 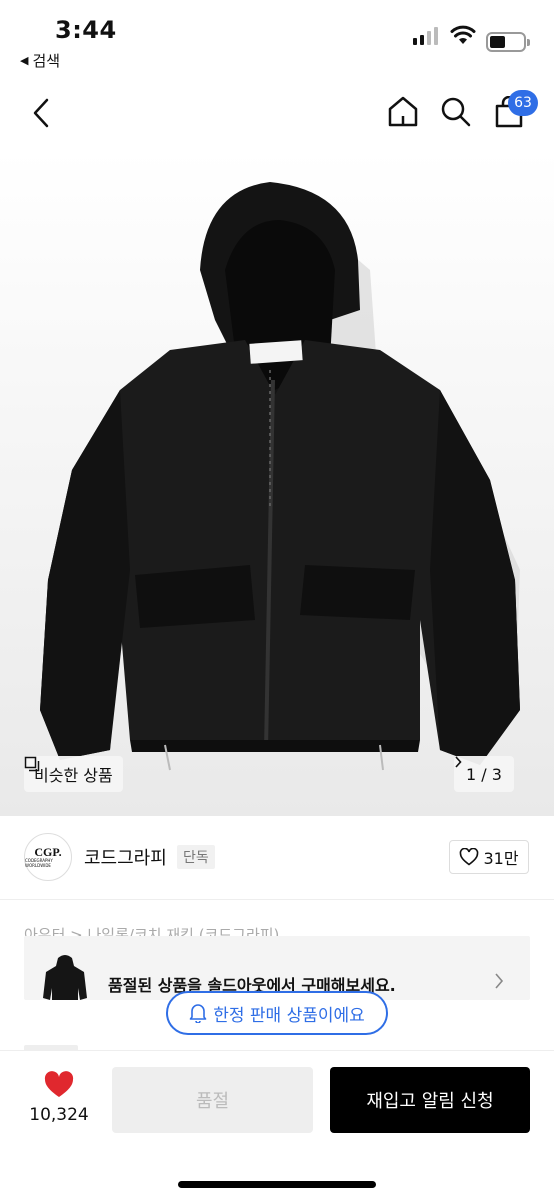 What do you see at coordinates (59, 1084) in the screenshot?
I see `heart-icon` at bounding box center [59, 1084].